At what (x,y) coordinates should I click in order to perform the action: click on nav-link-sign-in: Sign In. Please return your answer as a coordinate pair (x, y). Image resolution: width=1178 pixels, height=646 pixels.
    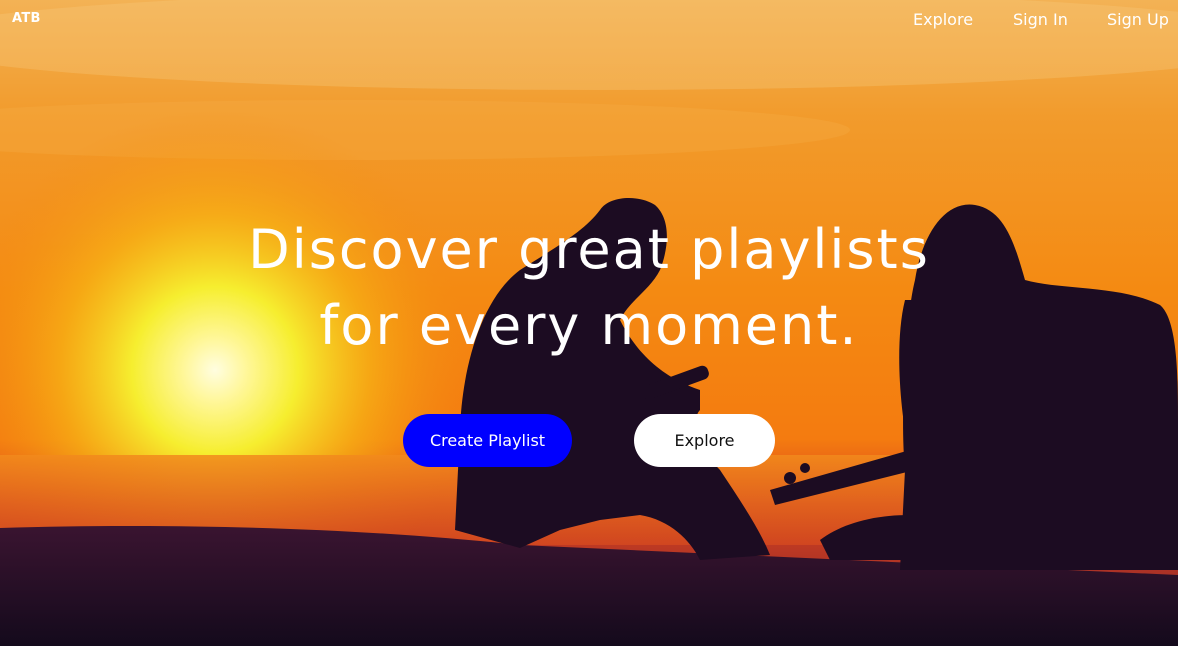
    Looking at the image, I should click on (1040, 19).